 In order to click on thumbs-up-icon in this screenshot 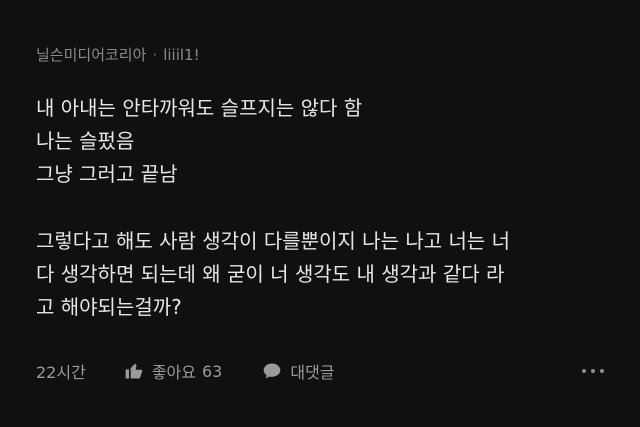, I will do `click(134, 371)`.